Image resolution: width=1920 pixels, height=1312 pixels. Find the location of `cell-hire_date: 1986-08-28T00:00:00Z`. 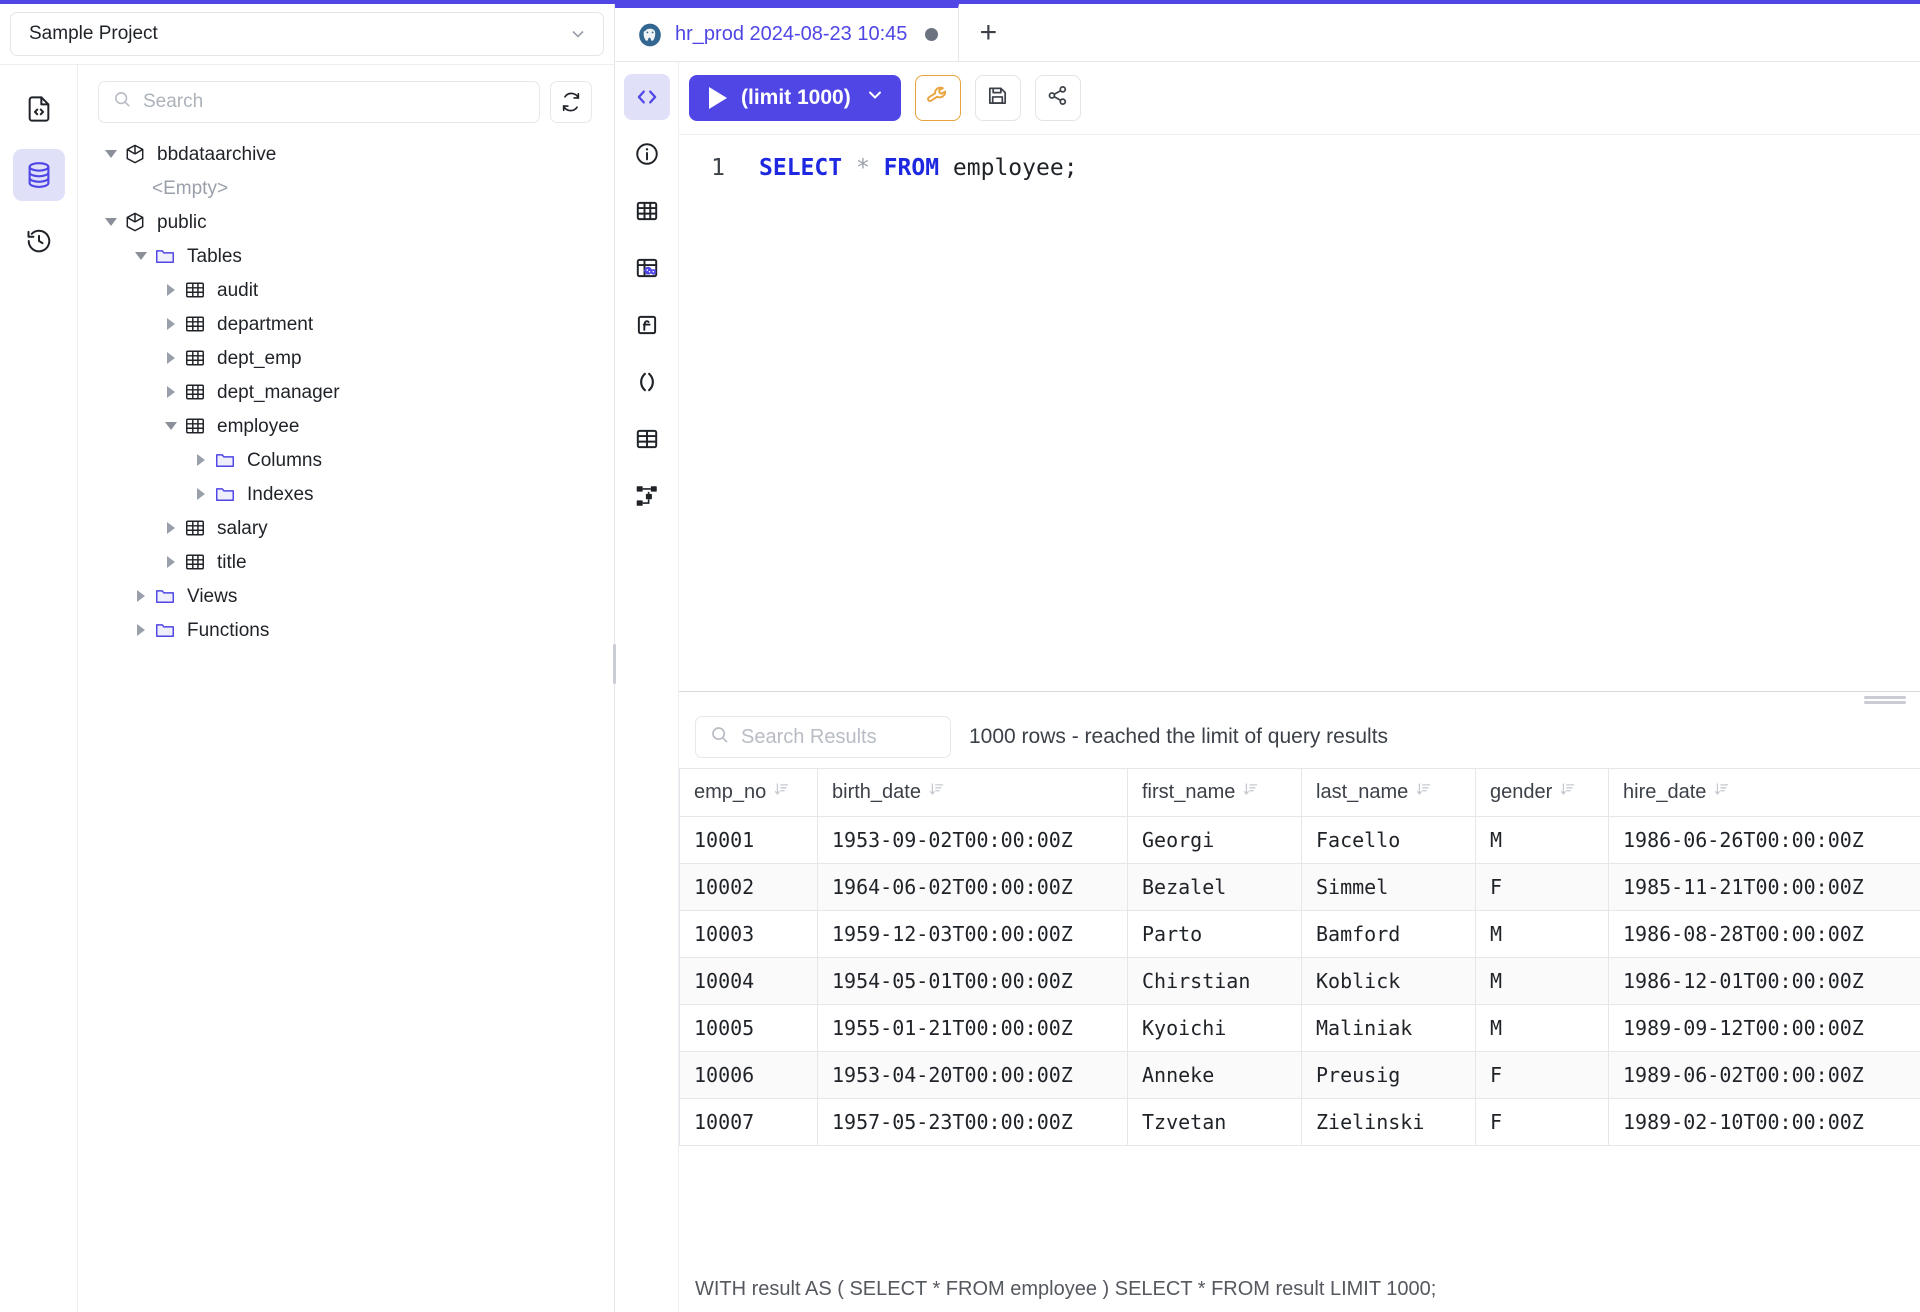

cell-hire_date: 1986-08-28T00:00:00Z is located at coordinates (1764, 934).